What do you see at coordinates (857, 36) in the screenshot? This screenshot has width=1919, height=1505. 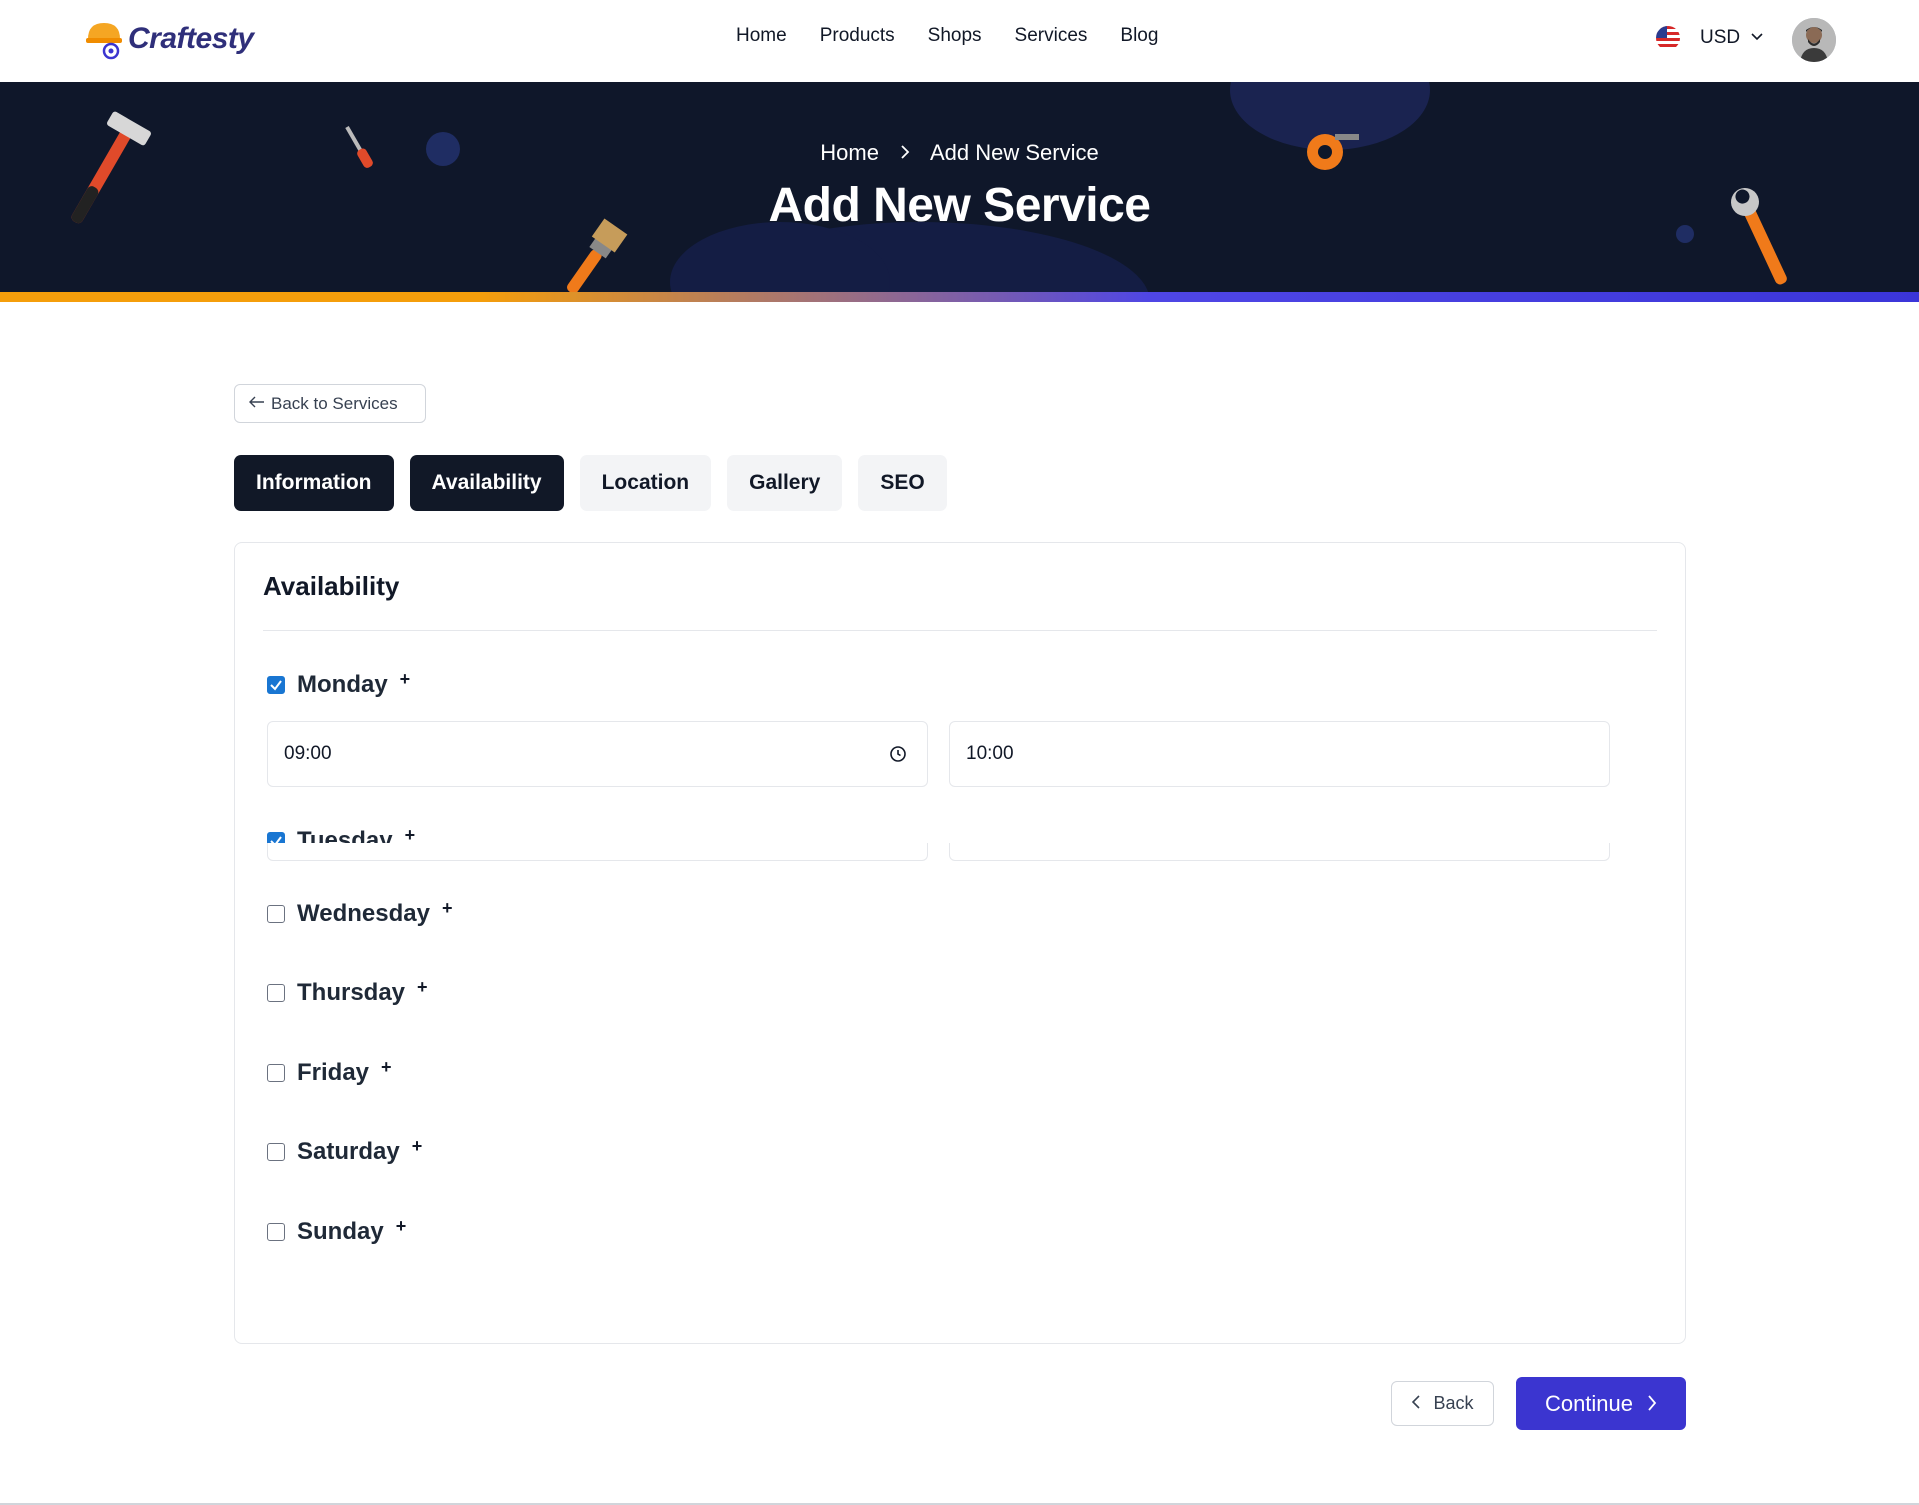 I see `nav-products: Products` at bounding box center [857, 36].